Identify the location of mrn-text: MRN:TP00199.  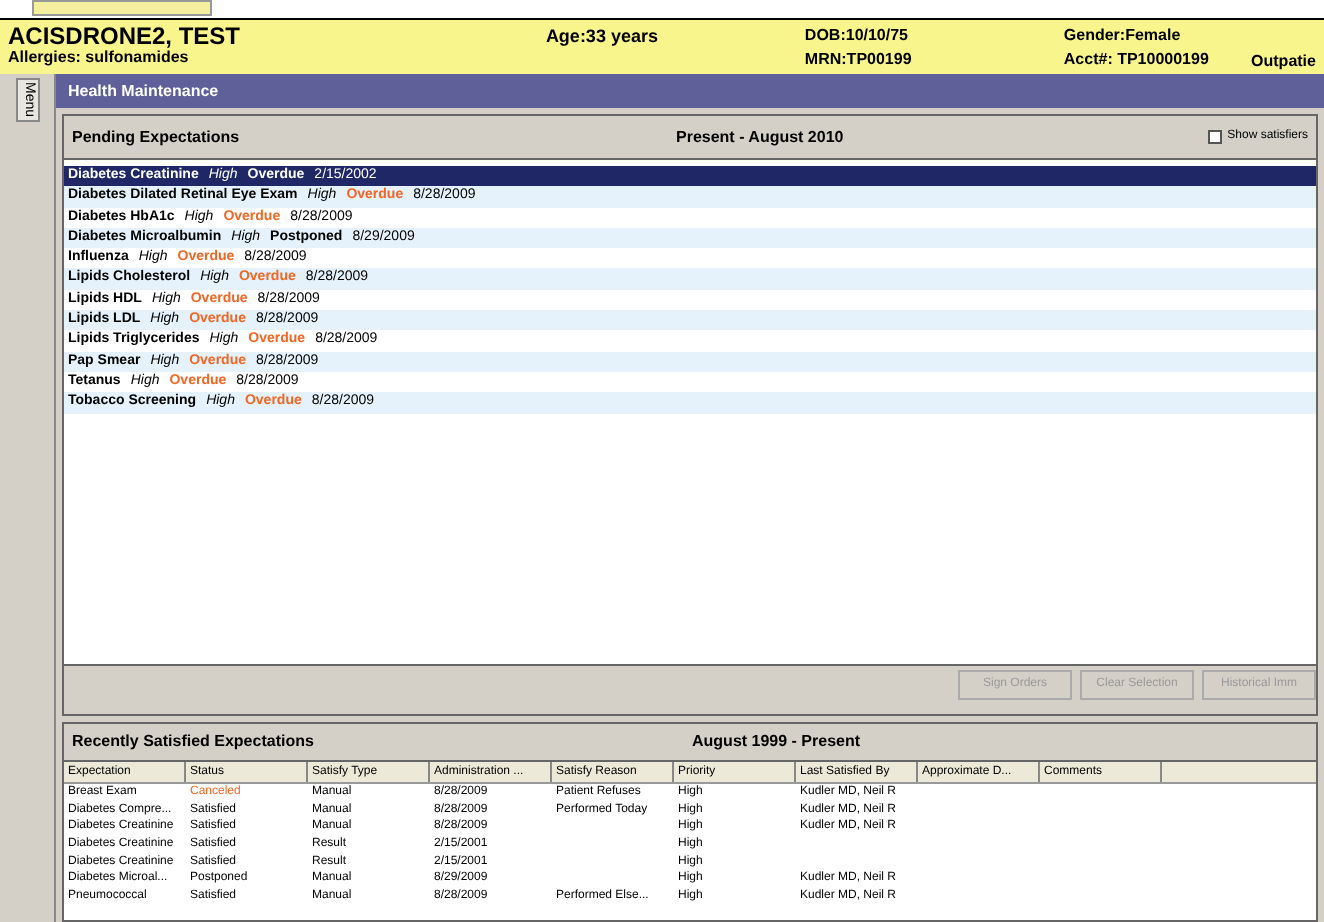
(859, 60).